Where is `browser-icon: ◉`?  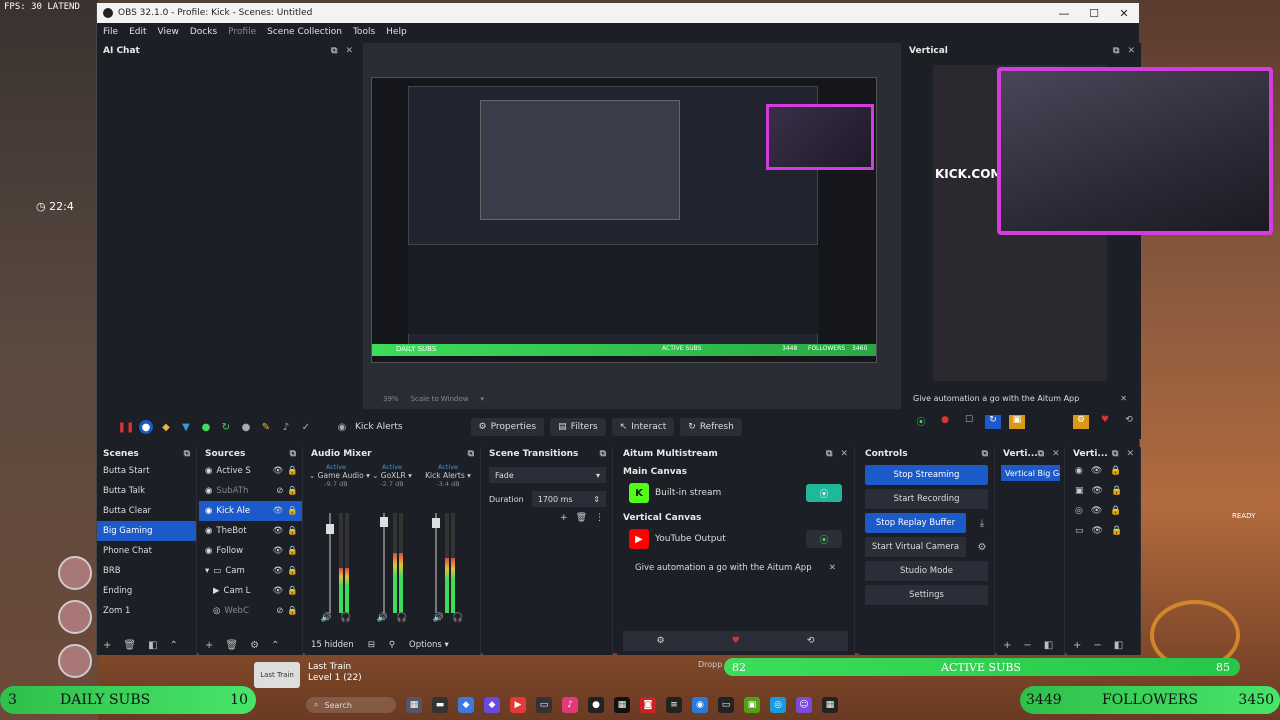 browser-icon: ◉ is located at coordinates (700, 705).